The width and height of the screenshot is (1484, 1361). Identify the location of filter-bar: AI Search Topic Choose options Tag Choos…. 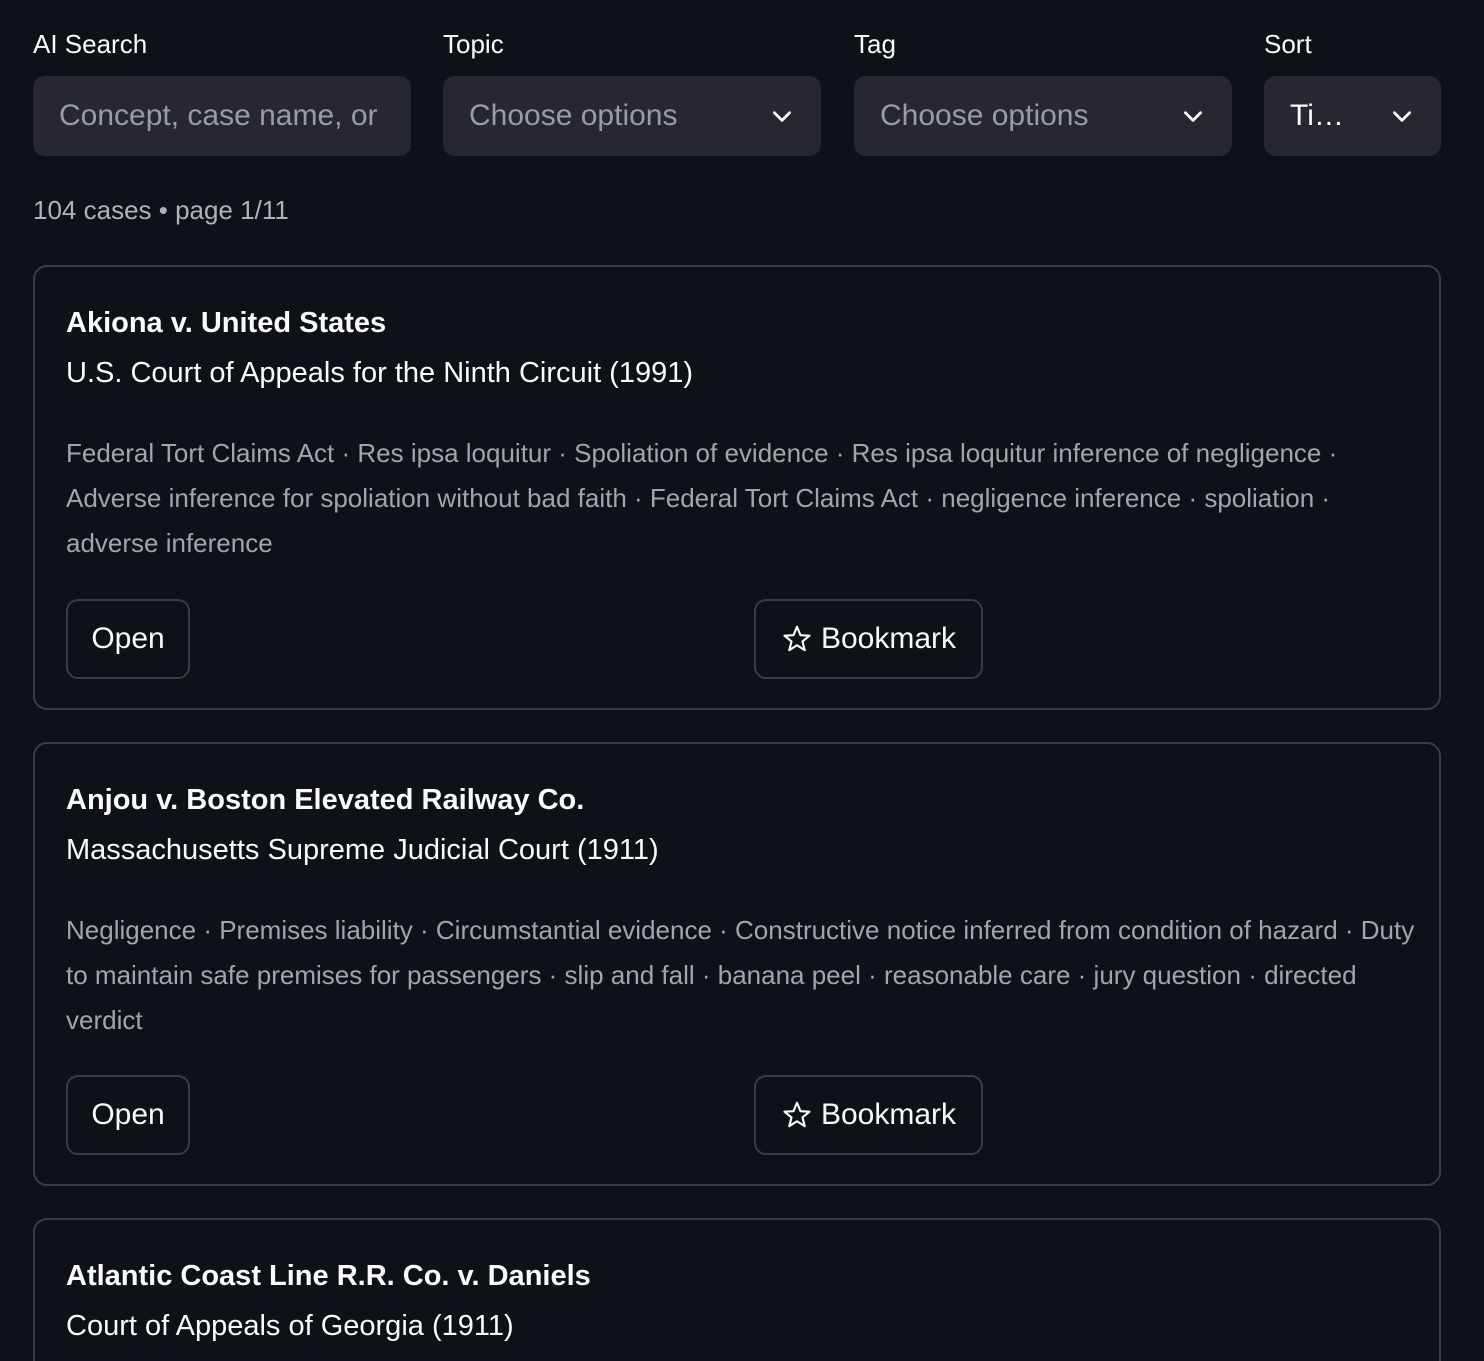
(737, 91).